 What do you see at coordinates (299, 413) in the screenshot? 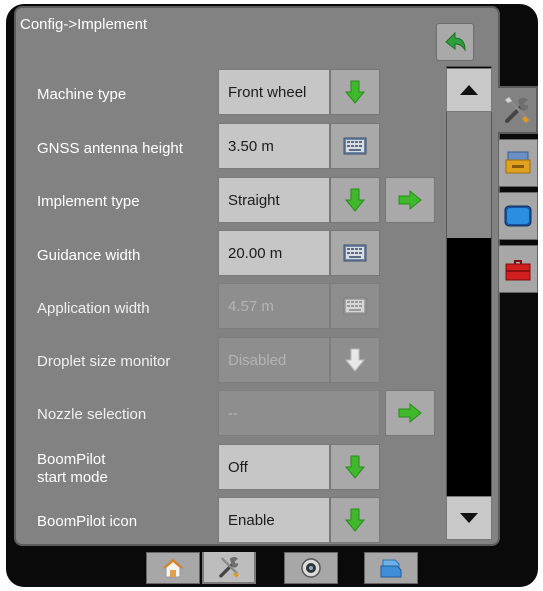
I see `nozzle-selection-value: --` at bounding box center [299, 413].